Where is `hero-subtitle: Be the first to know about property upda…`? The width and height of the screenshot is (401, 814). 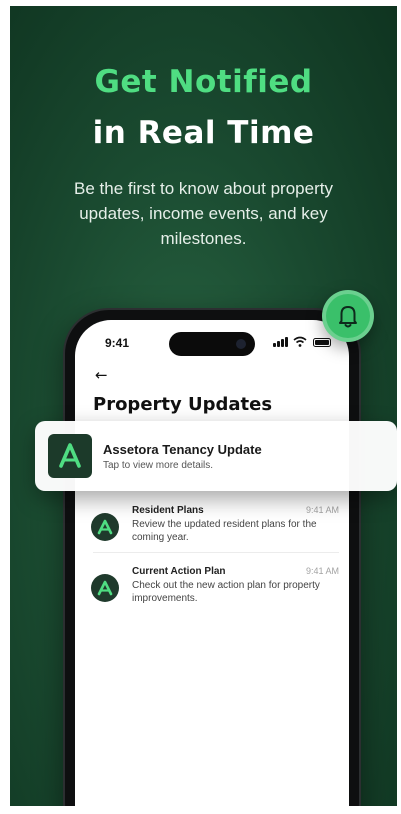
hero-subtitle: Be the first to know about property upda… is located at coordinates (203, 213).